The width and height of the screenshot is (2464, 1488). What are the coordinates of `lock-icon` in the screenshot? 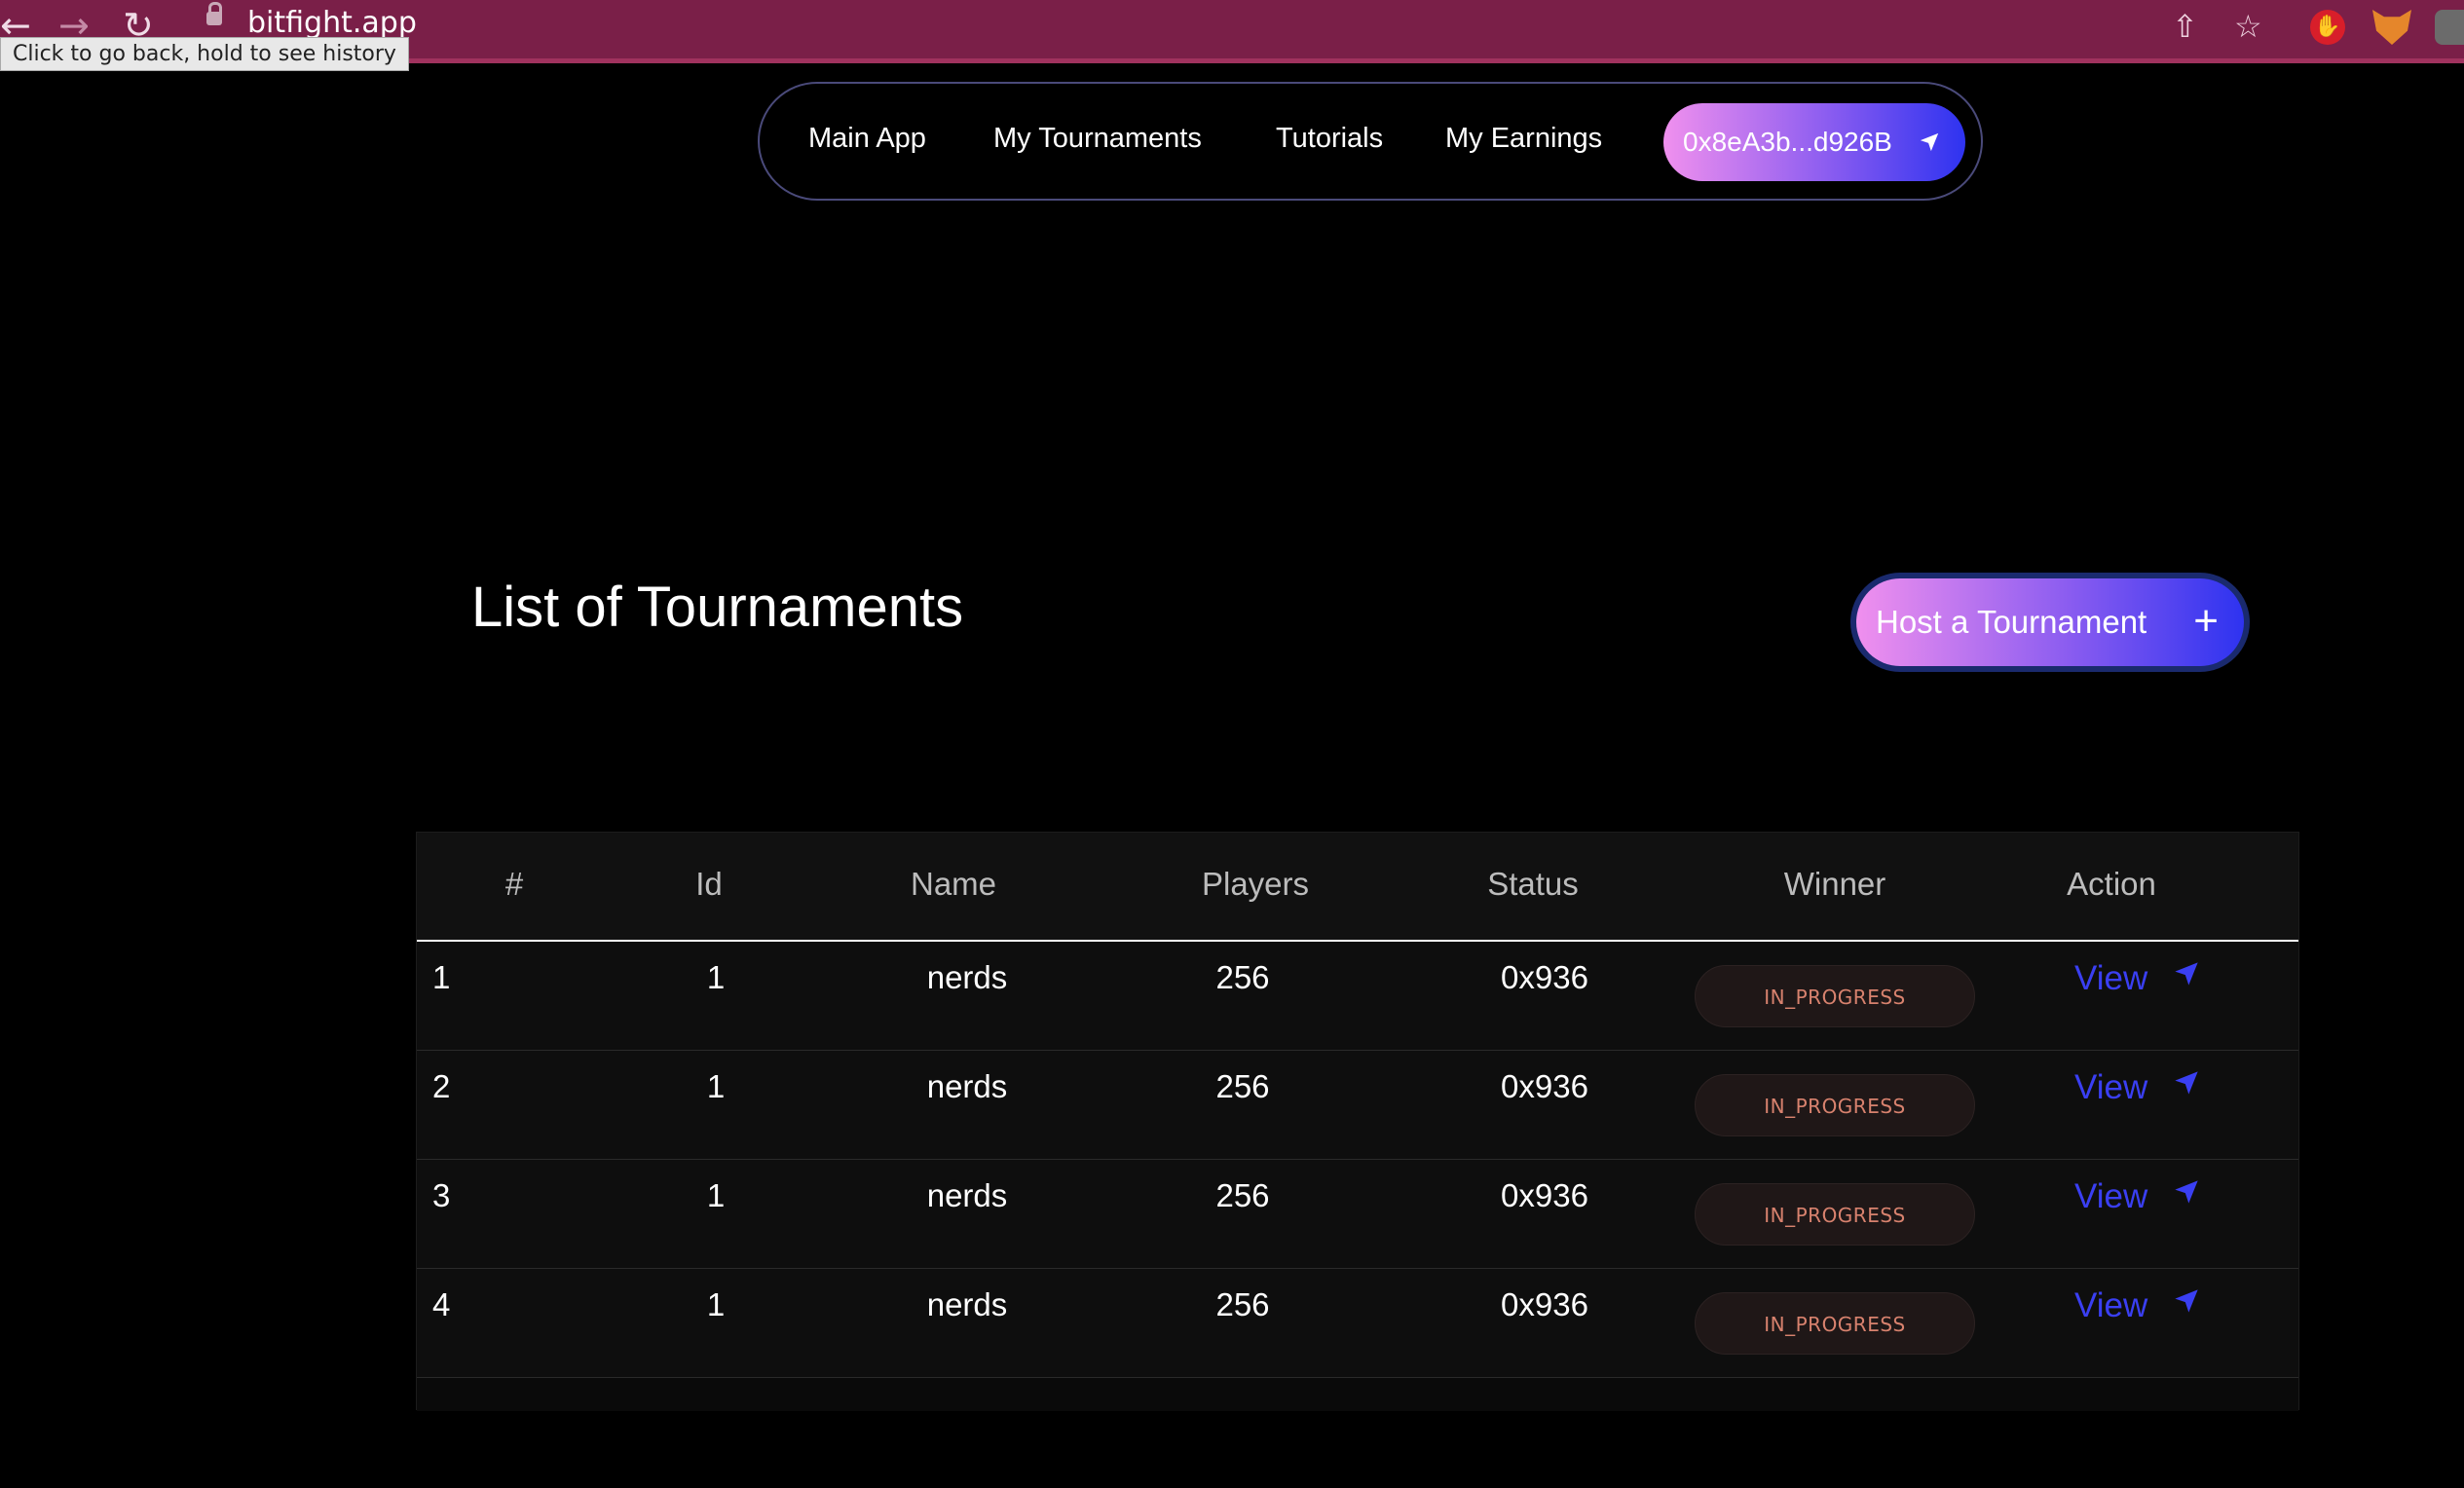 It's located at (214, 13).